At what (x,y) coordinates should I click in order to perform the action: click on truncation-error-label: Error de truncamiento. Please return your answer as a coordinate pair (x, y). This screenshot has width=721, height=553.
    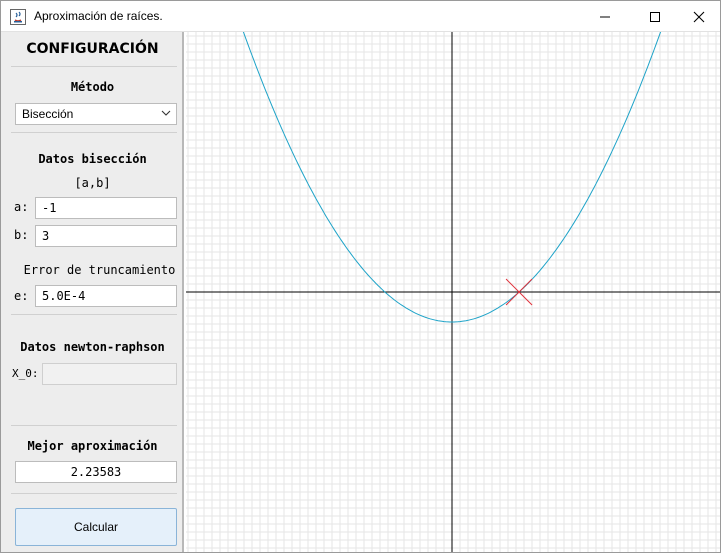
    Looking at the image, I should click on (99, 270).